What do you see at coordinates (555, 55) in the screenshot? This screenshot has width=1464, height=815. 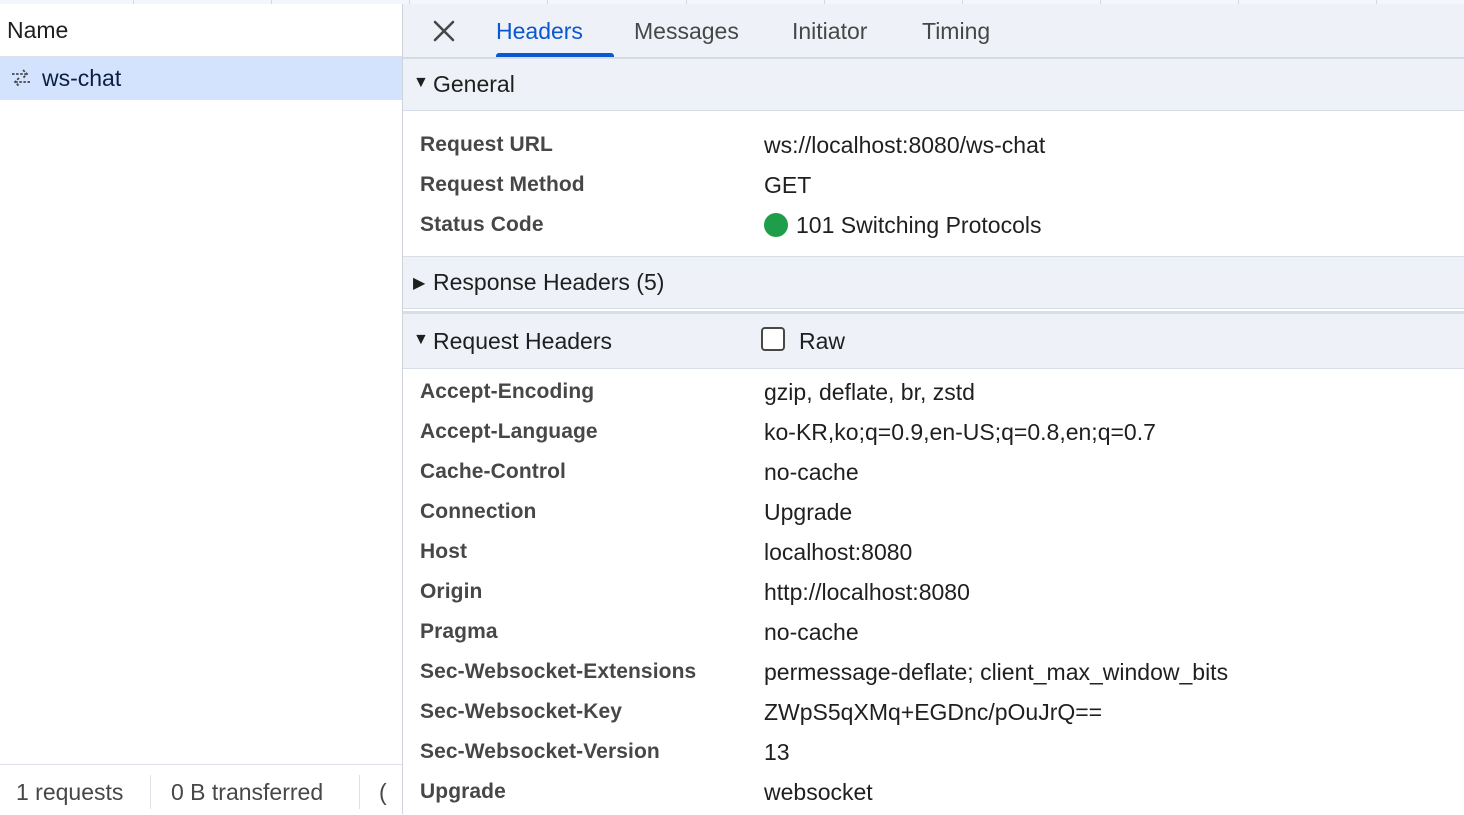 I see `active-tab-indicator` at bounding box center [555, 55].